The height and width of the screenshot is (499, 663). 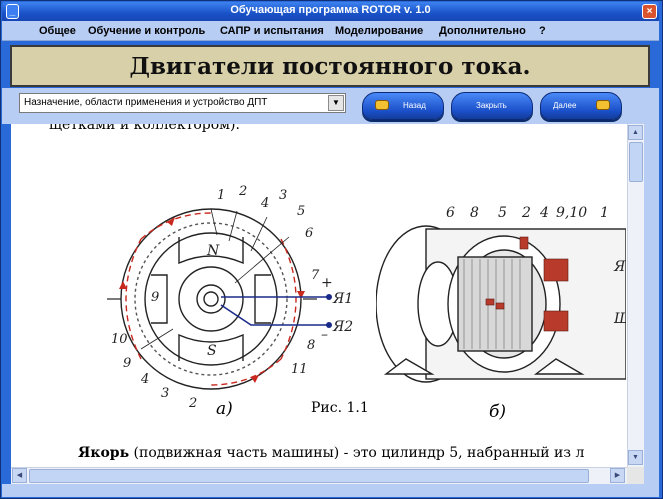 I want to click on page-title: Двигатели постоянного тока., so click(x=330, y=66).